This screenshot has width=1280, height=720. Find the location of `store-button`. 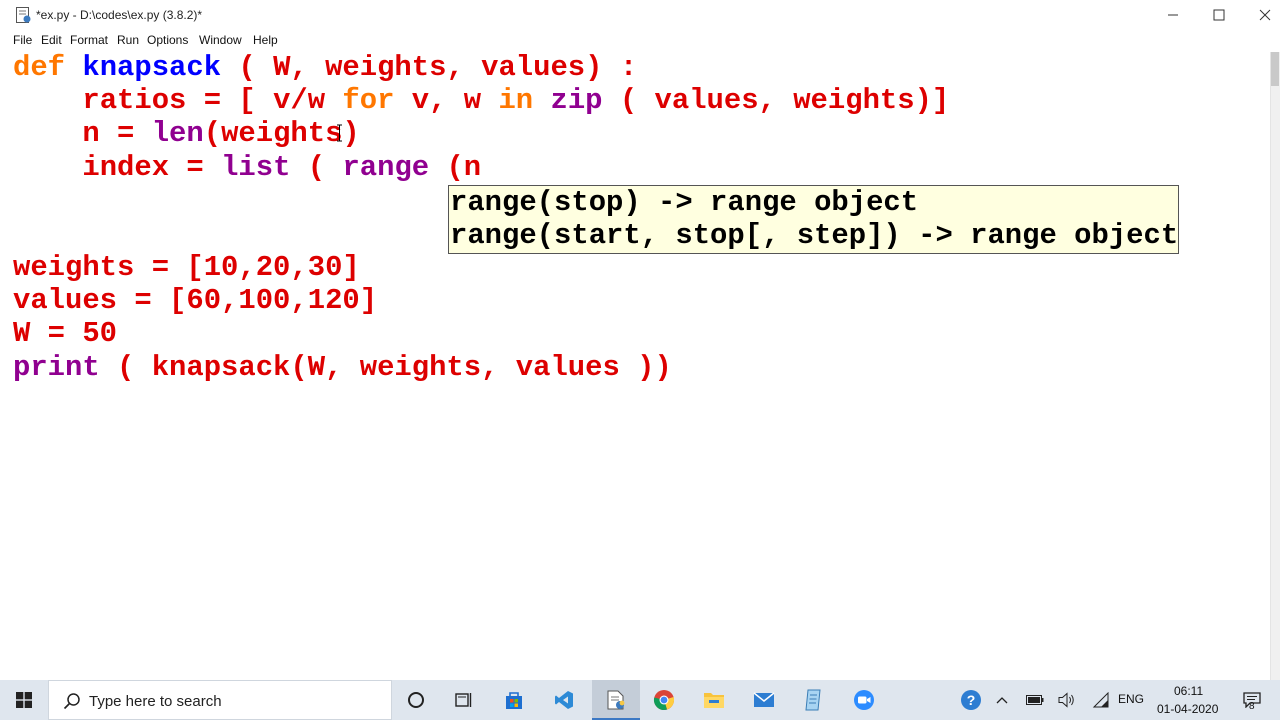

store-button is located at coordinates (514, 700).